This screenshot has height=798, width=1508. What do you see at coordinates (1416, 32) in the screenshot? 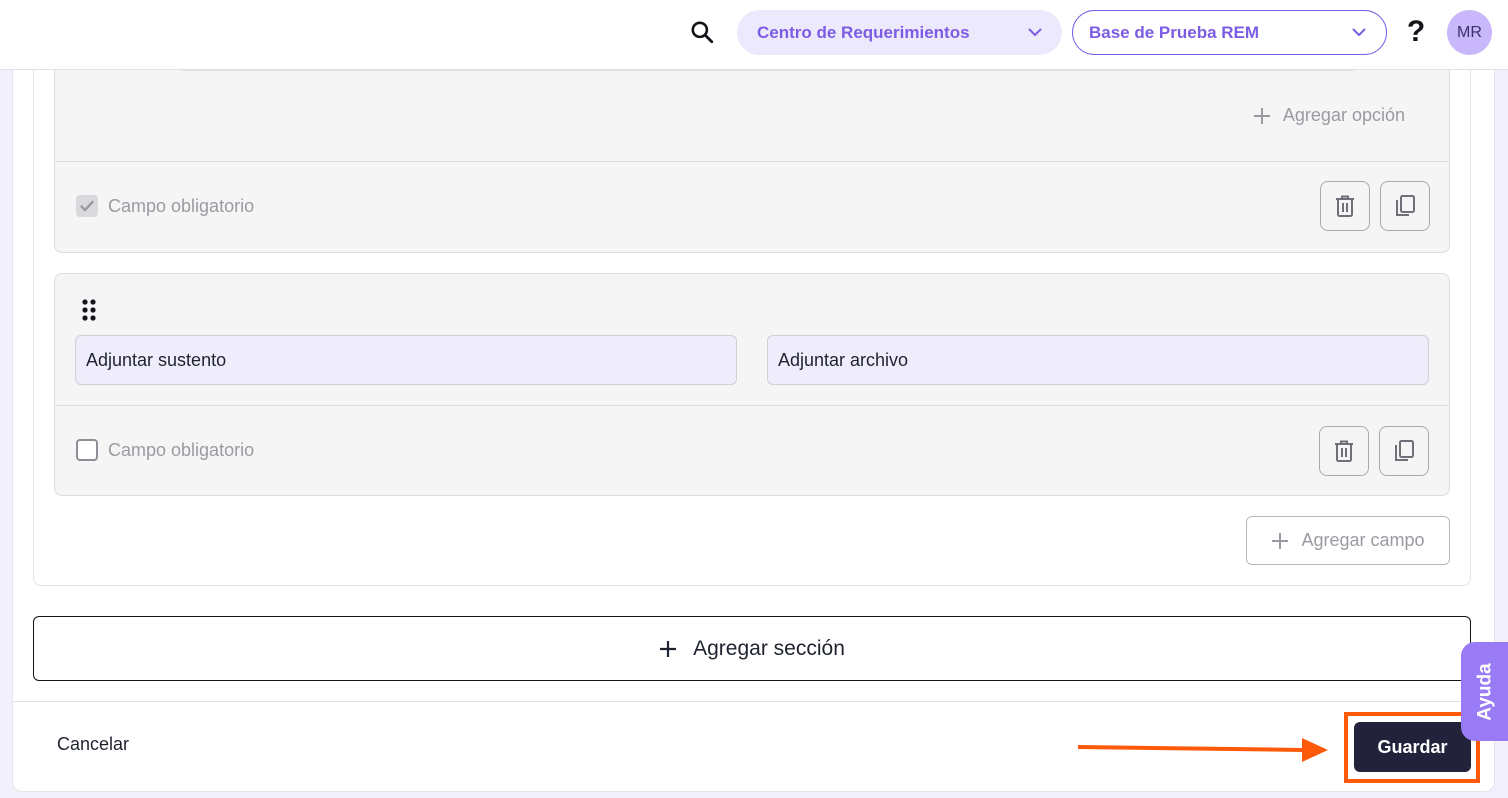
I see `help-button: ?` at bounding box center [1416, 32].